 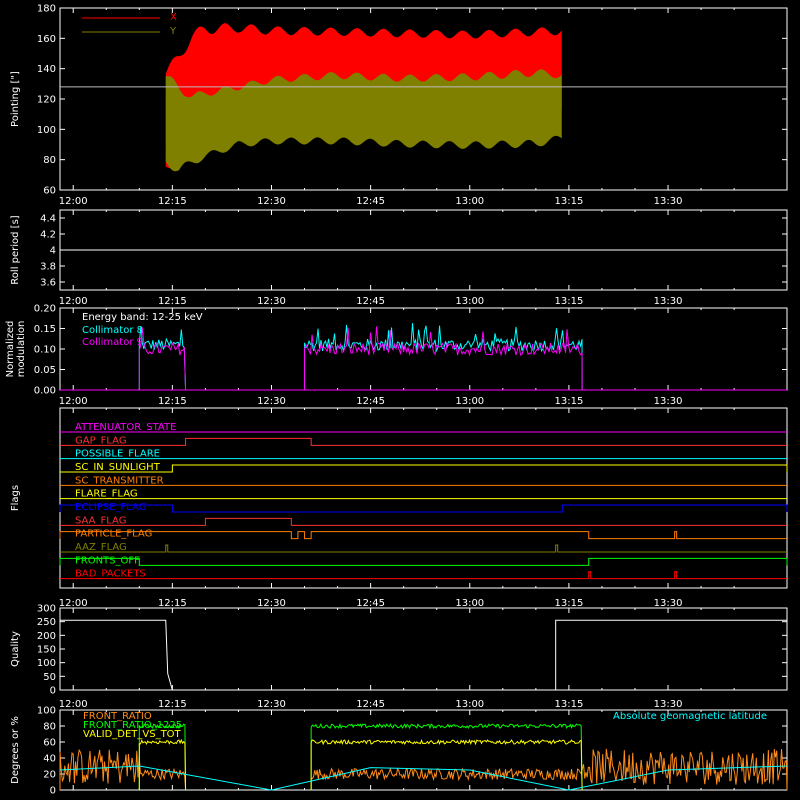 What do you see at coordinates (46, 650) in the screenshot?
I see `y-tick-label: 150` at bounding box center [46, 650].